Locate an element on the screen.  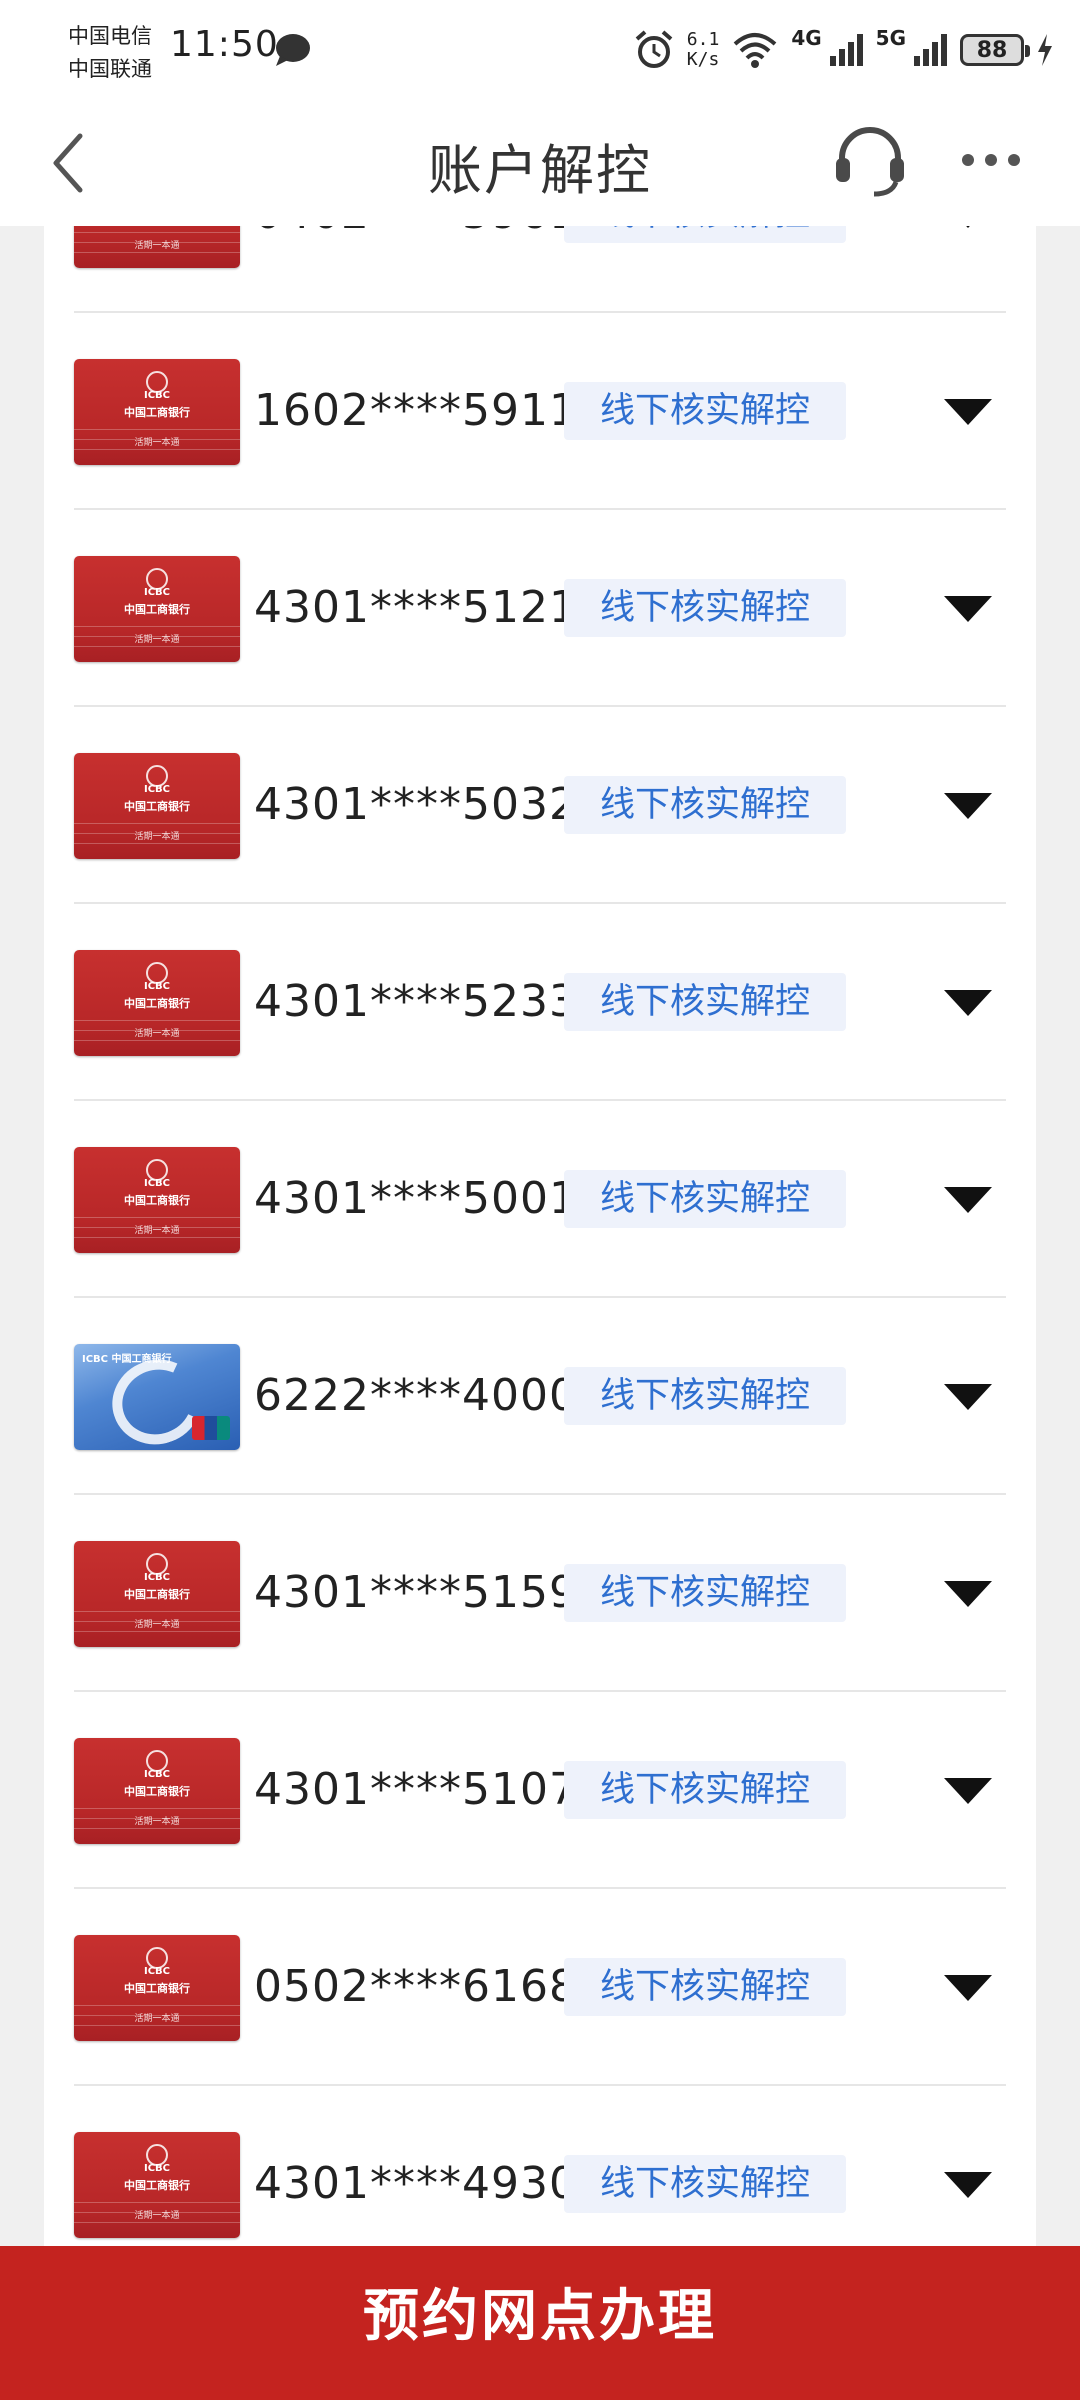
account-number: 4301****5032 is located at coordinates (416, 804).